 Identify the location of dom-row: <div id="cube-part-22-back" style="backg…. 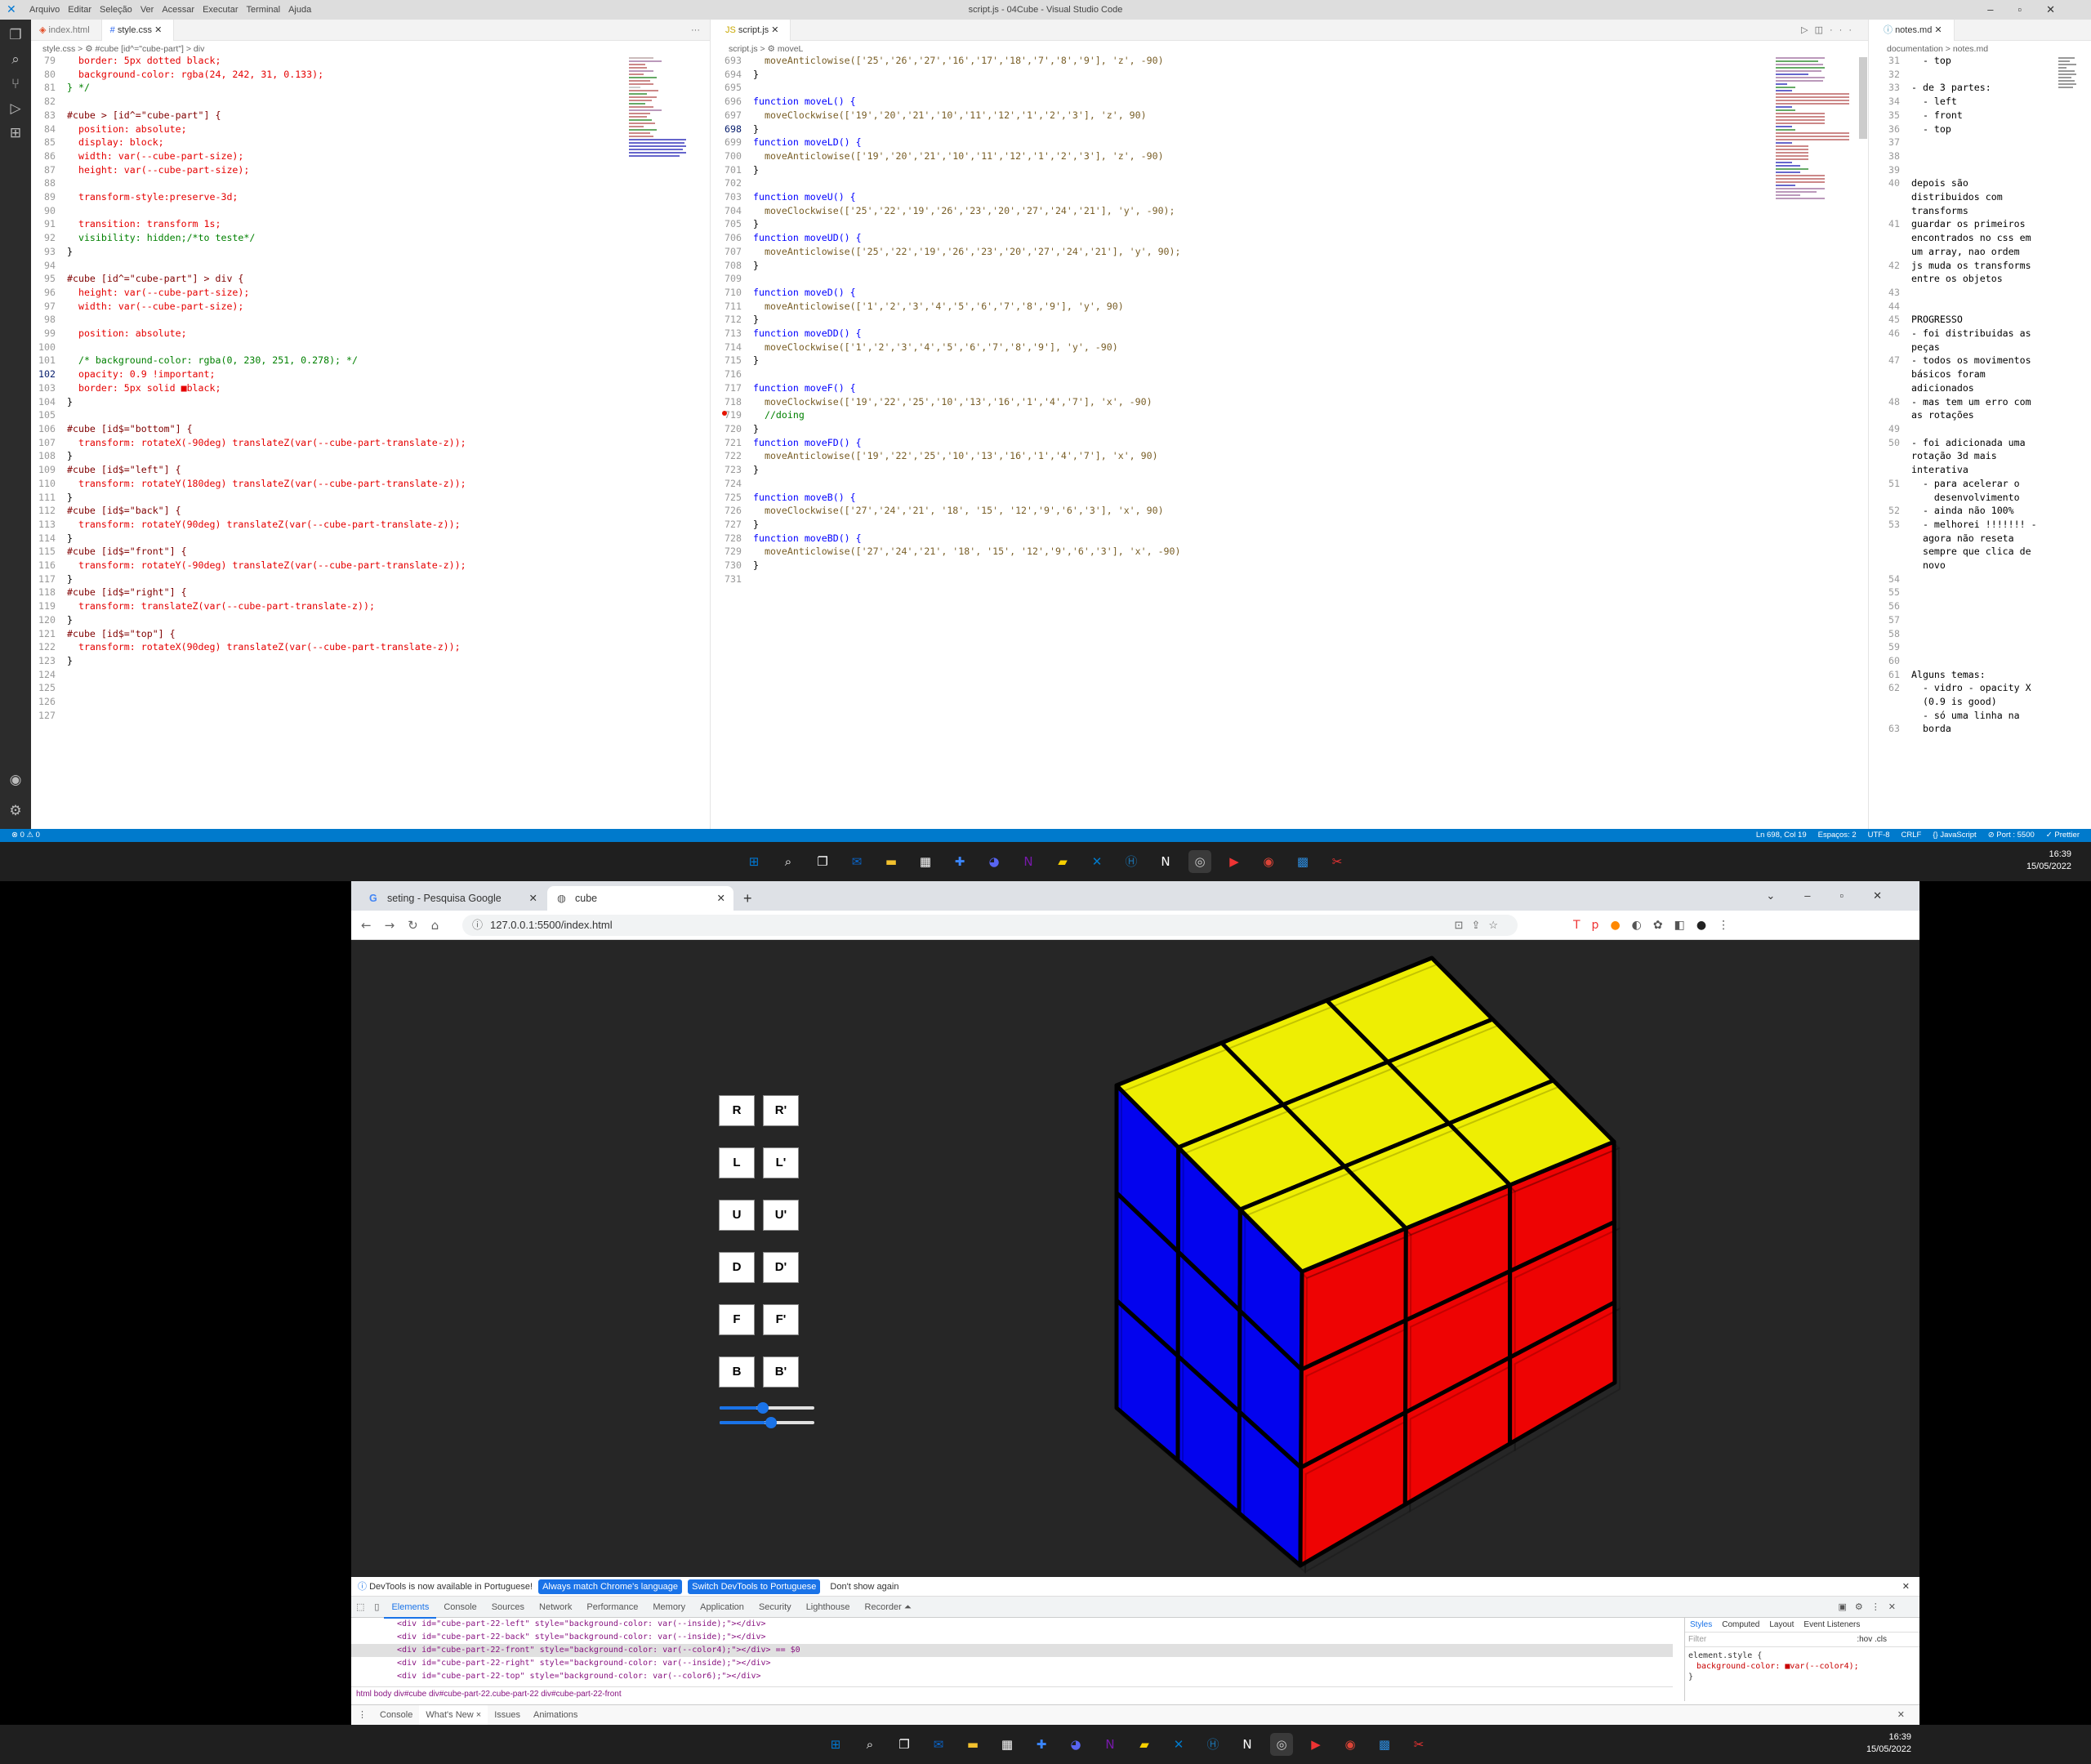
(1012, 1637).